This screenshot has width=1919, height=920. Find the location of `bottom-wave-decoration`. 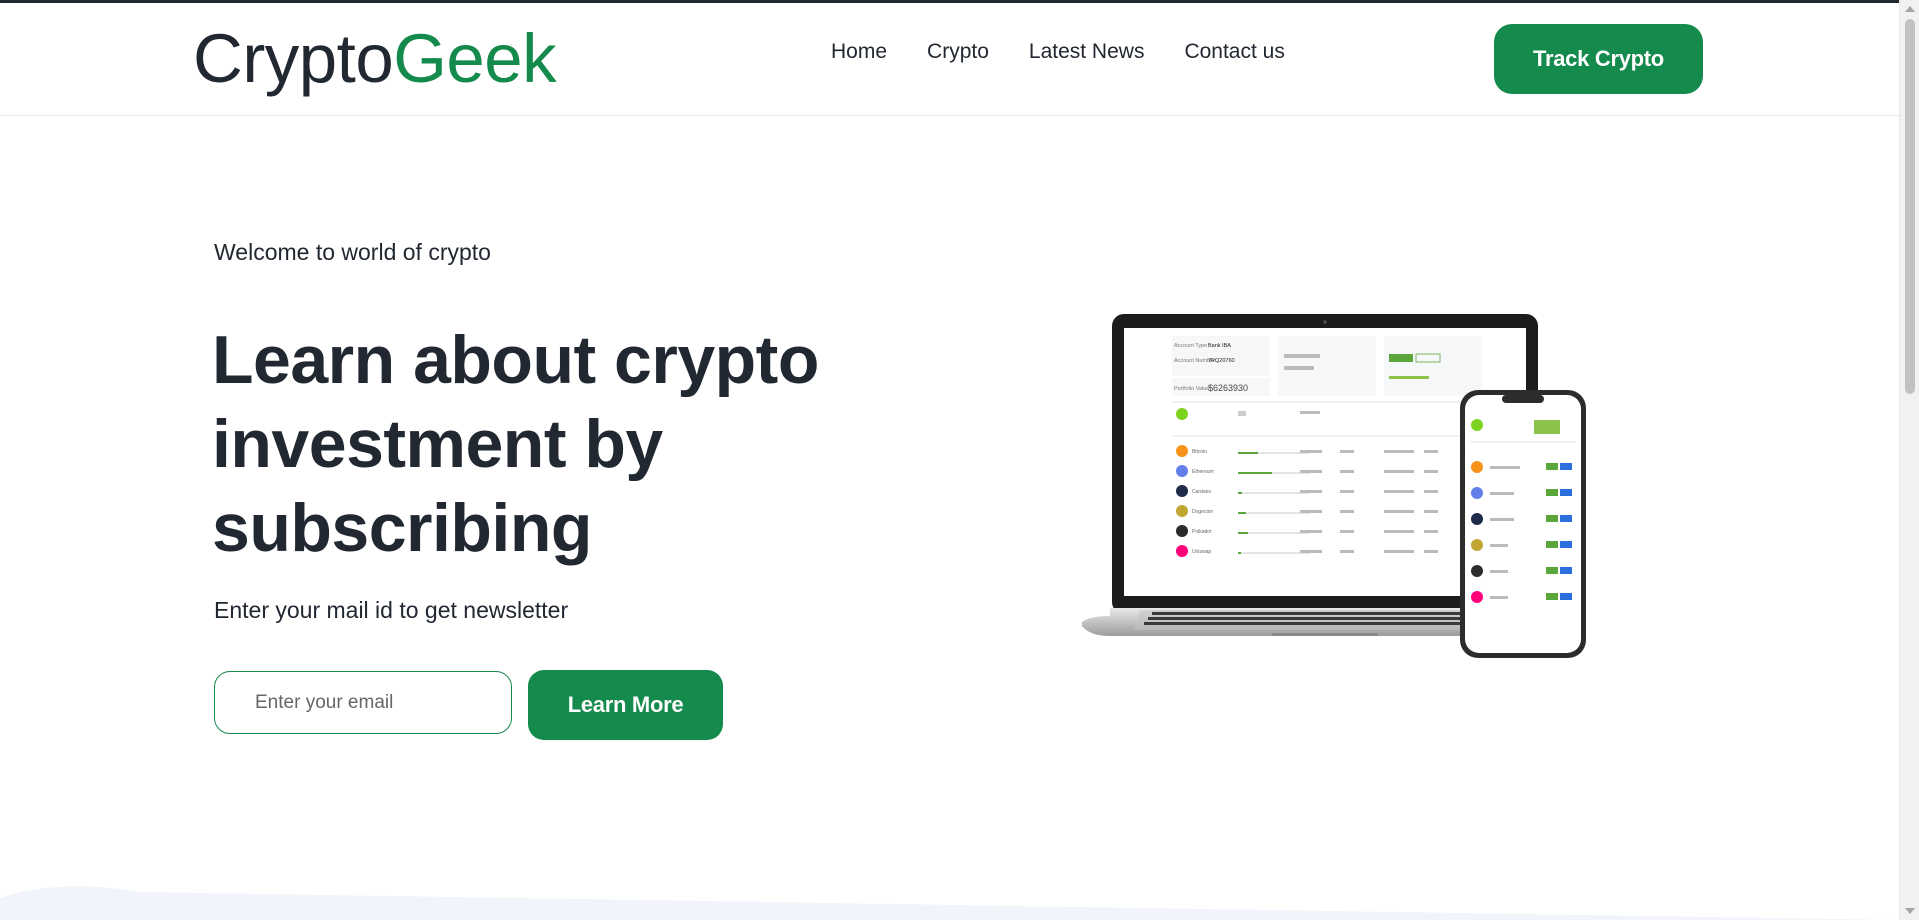

bottom-wave-decoration is located at coordinates (949, 903).